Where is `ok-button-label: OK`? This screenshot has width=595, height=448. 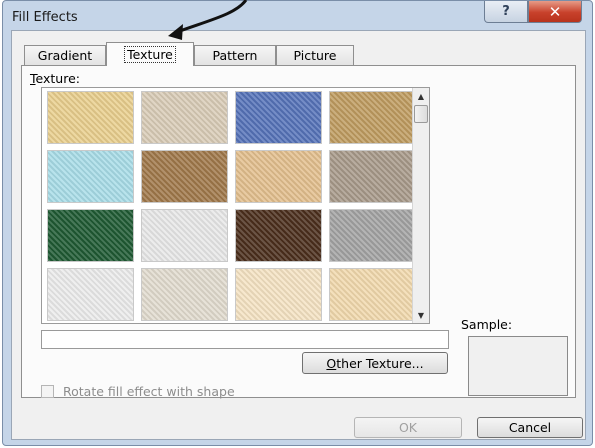
ok-button-label: OK is located at coordinates (408, 427).